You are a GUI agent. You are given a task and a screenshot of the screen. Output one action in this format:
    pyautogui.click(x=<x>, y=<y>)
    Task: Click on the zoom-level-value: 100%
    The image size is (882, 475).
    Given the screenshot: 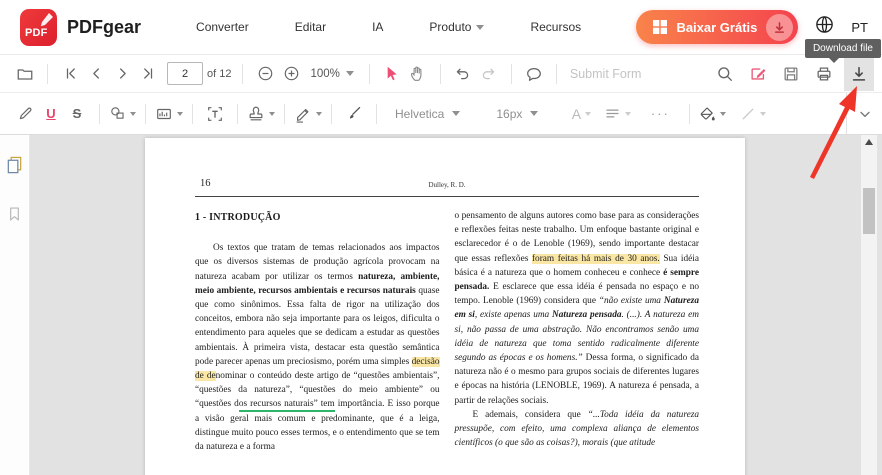 What is the action you would take?
    pyautogui.click(x=325, y=73)
    